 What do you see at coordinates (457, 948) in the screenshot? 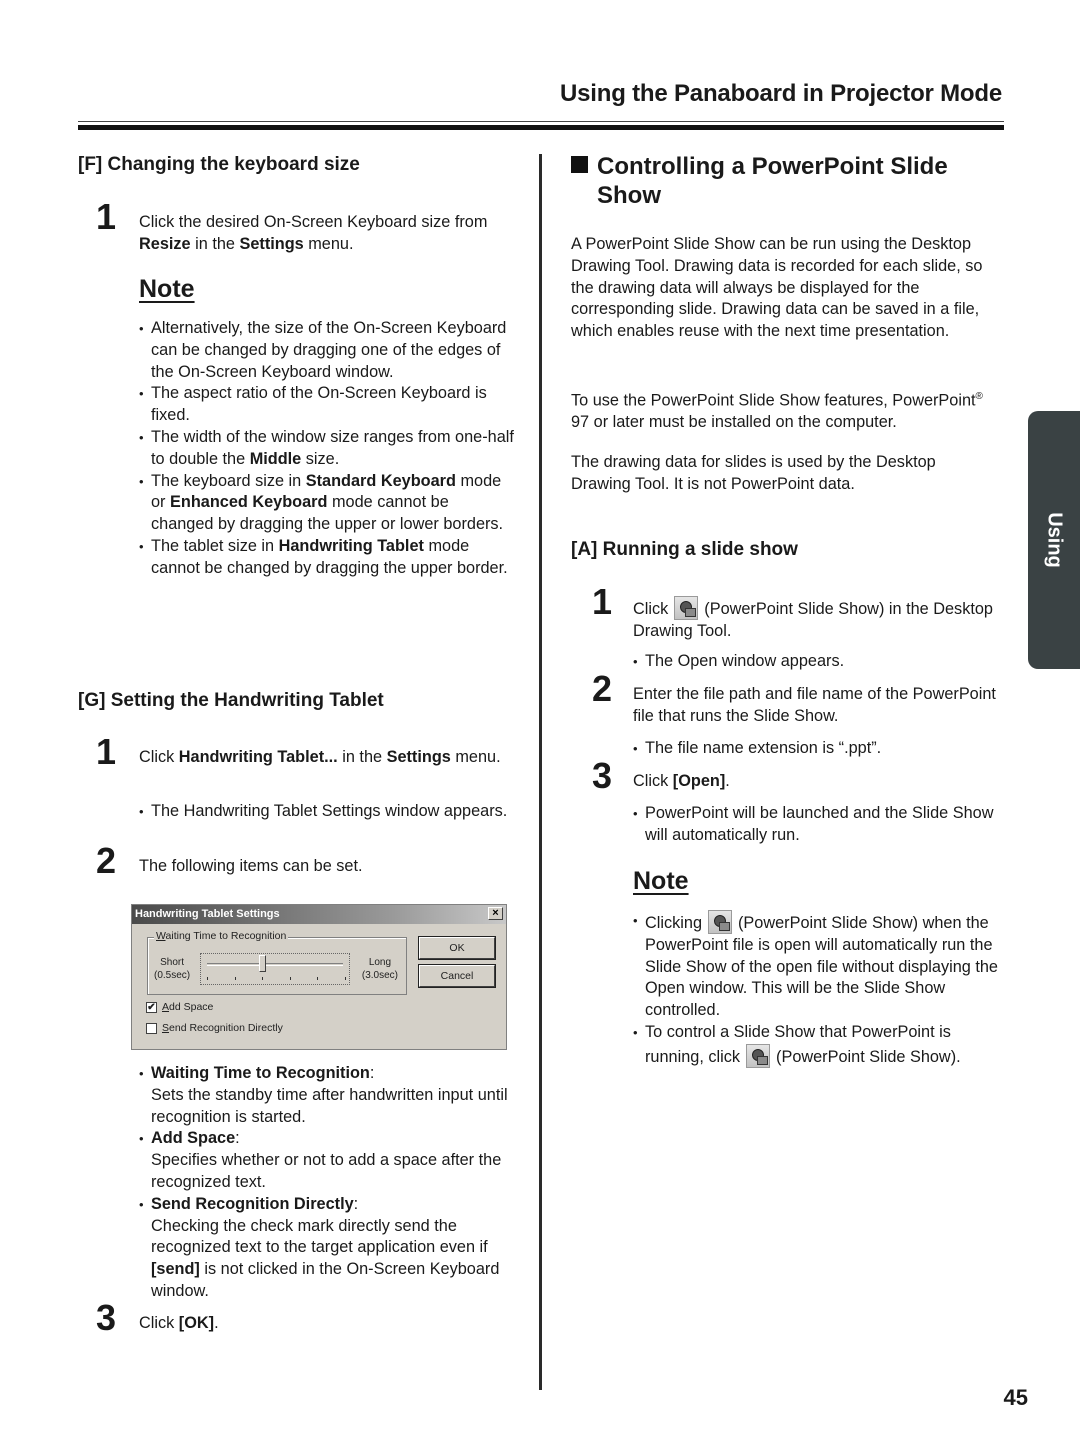
I see `ok-button: OK` at bounding box center [457, 948].